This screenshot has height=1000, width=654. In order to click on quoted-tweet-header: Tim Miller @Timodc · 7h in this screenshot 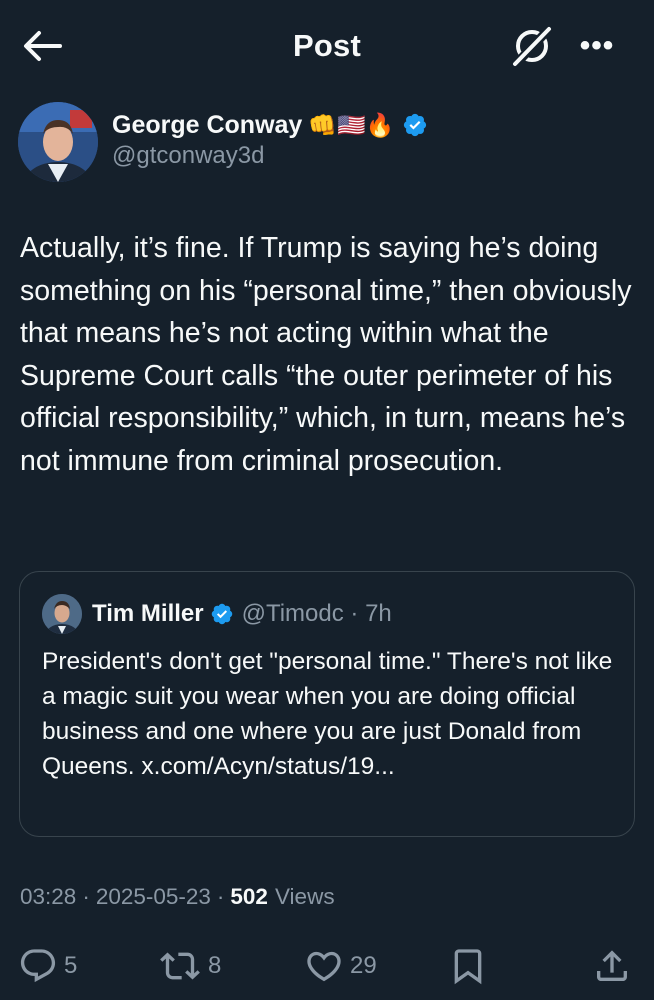, I will do `click(217, 614)`.